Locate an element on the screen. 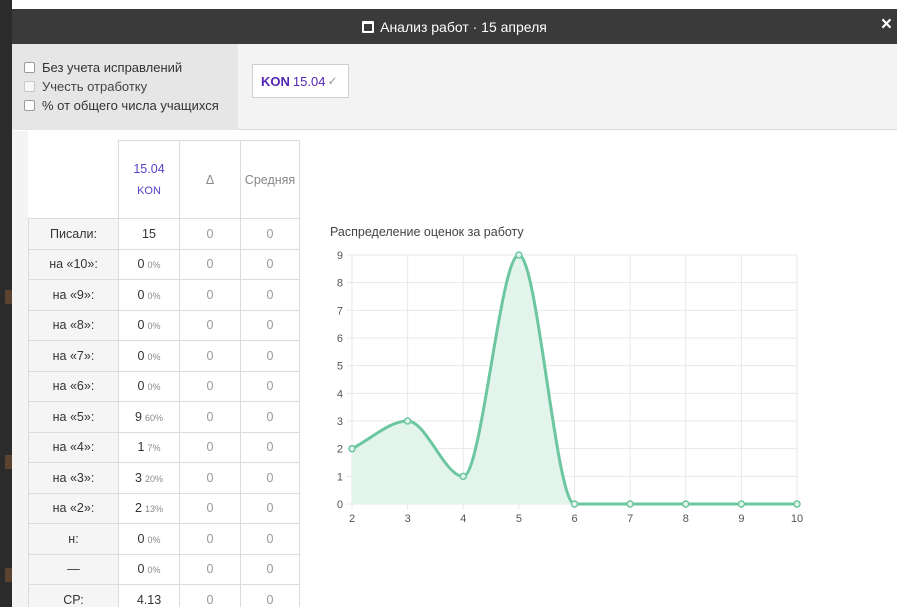 This screenshot has height=607, width=897. row-count: 15 is located at coordinates (149, 233).